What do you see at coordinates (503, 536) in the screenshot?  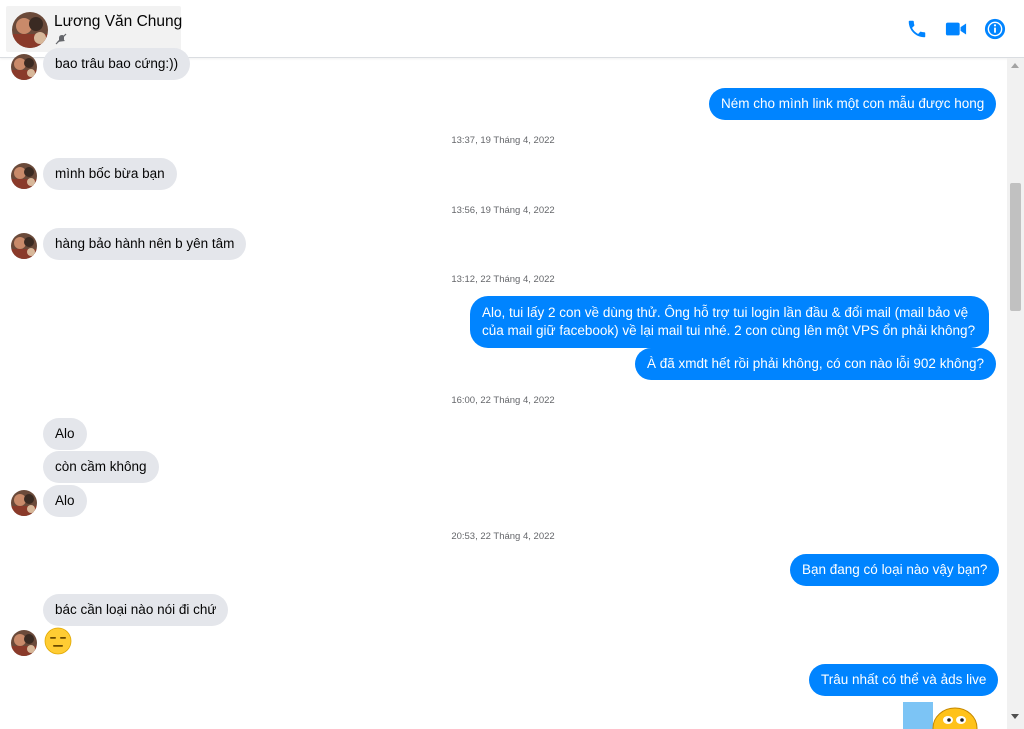 I see `timestamp: 20:53, 22 Tháng 4, 2022` at bounding box center [503, 536].